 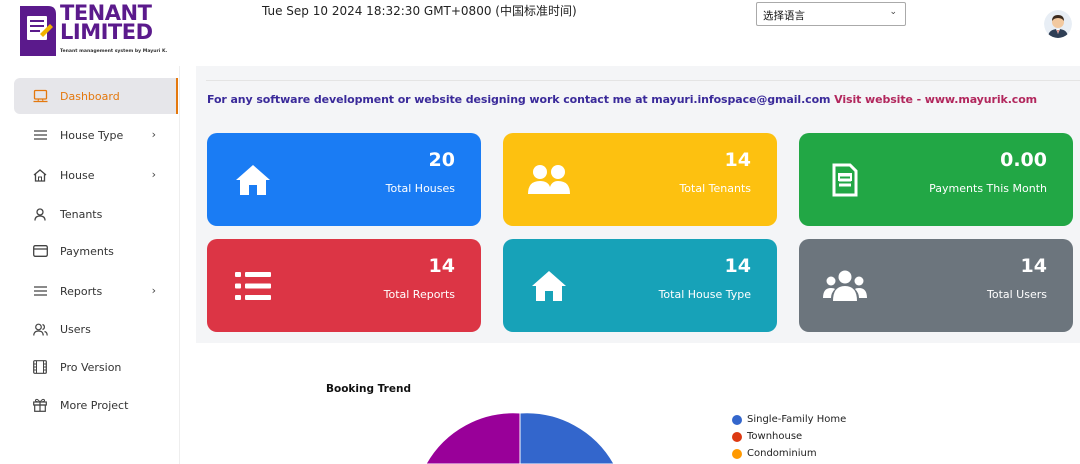 I want to click on card-label: Total Users, so click(x=1017, y=294).